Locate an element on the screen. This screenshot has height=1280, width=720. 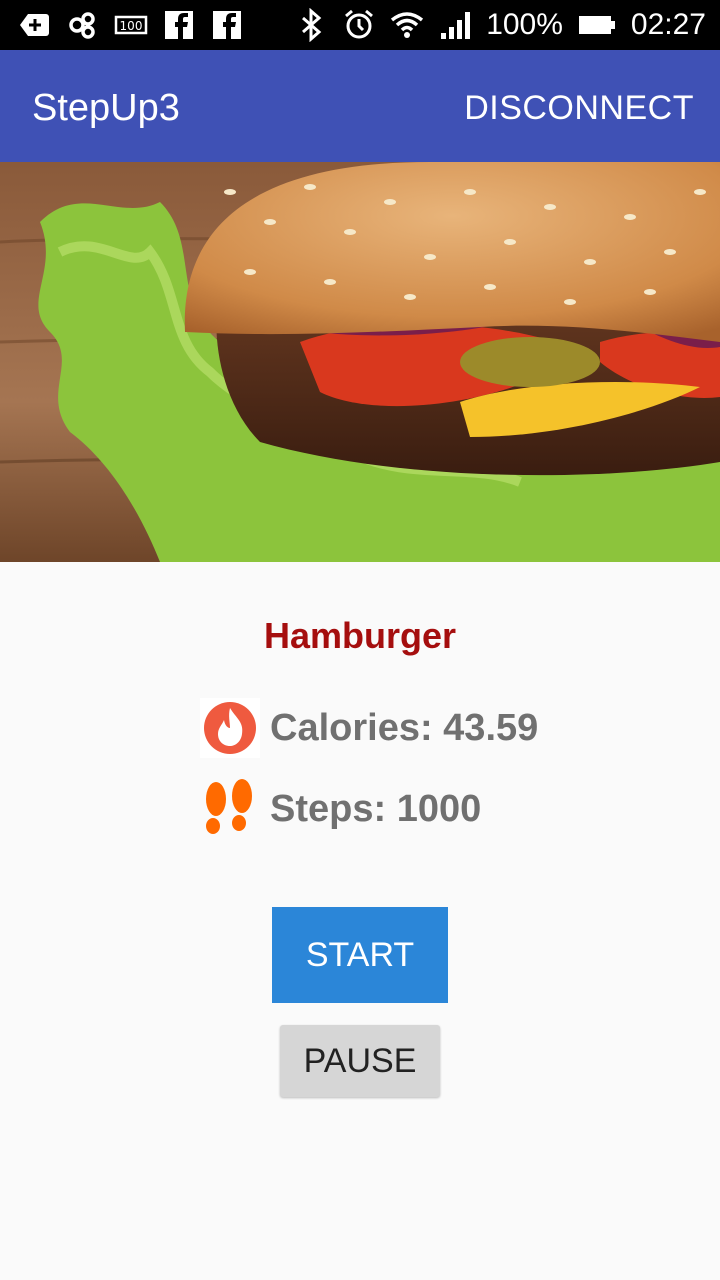
app-bar: StepUp3 DISCONNECT is located at coordinates (360, 106).